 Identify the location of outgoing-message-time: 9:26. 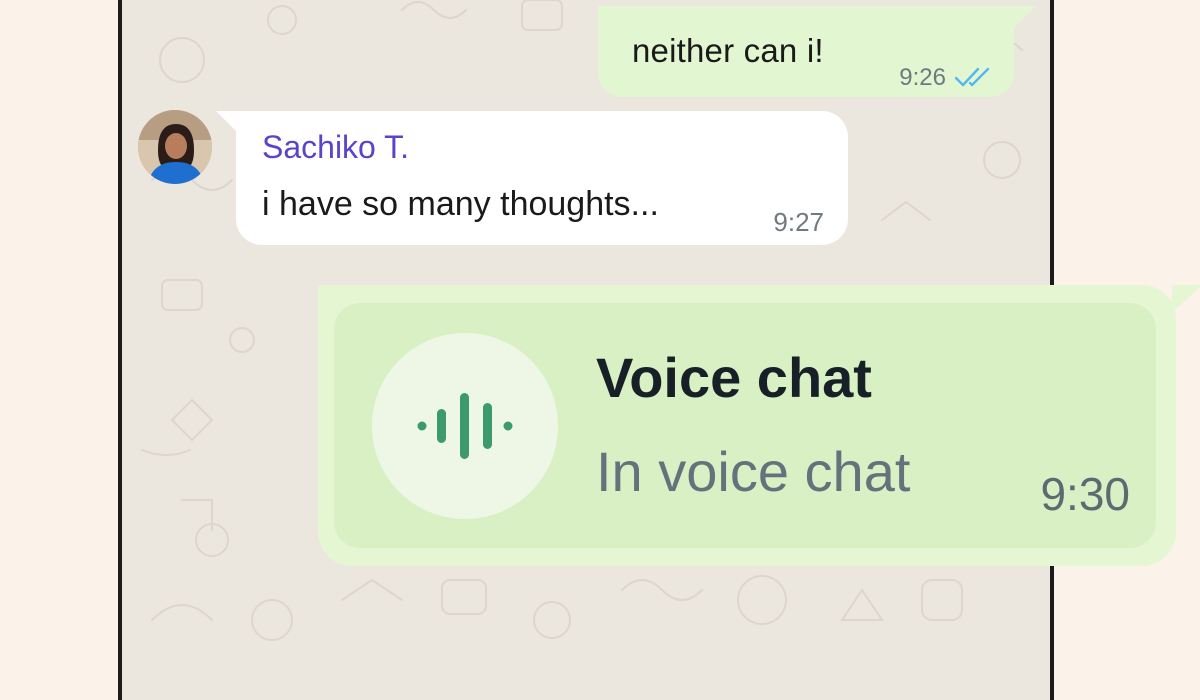
(922, 77).